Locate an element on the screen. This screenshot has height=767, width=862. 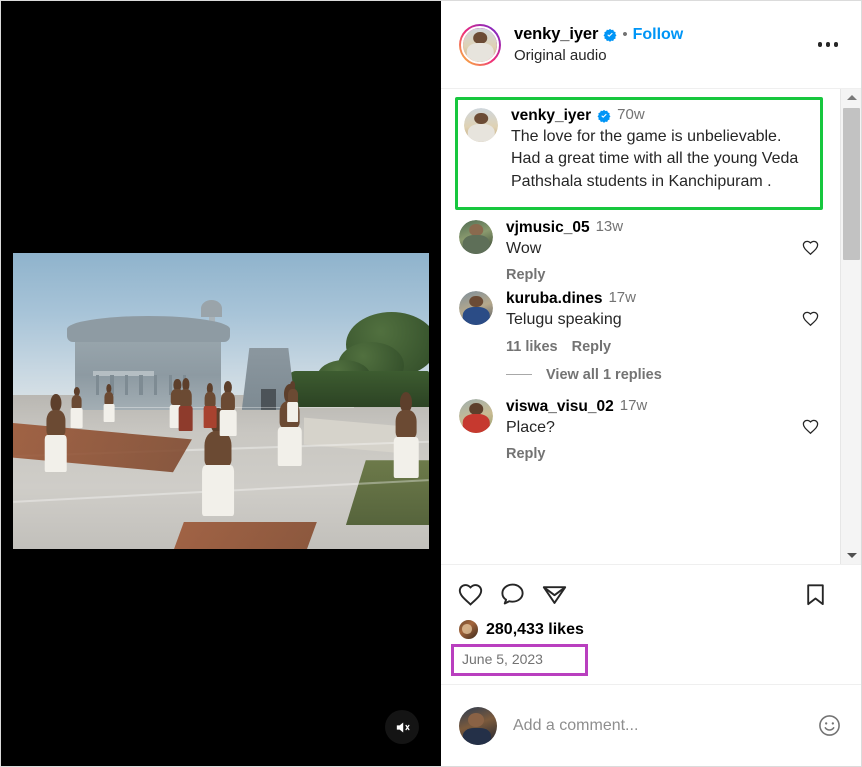
replies-divider-line is located at coordinates (519, 375).